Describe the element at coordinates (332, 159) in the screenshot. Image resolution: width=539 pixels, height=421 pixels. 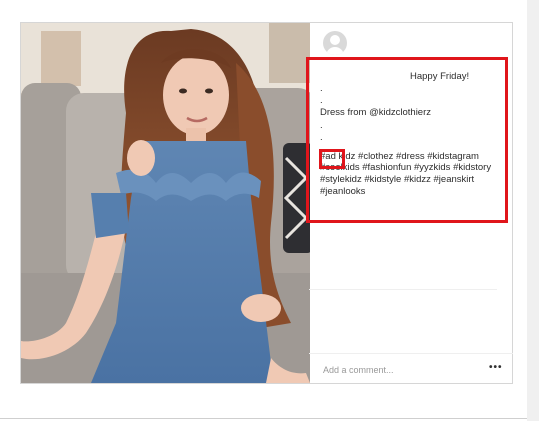
I see `ad-tag-highlight-box` at that location.